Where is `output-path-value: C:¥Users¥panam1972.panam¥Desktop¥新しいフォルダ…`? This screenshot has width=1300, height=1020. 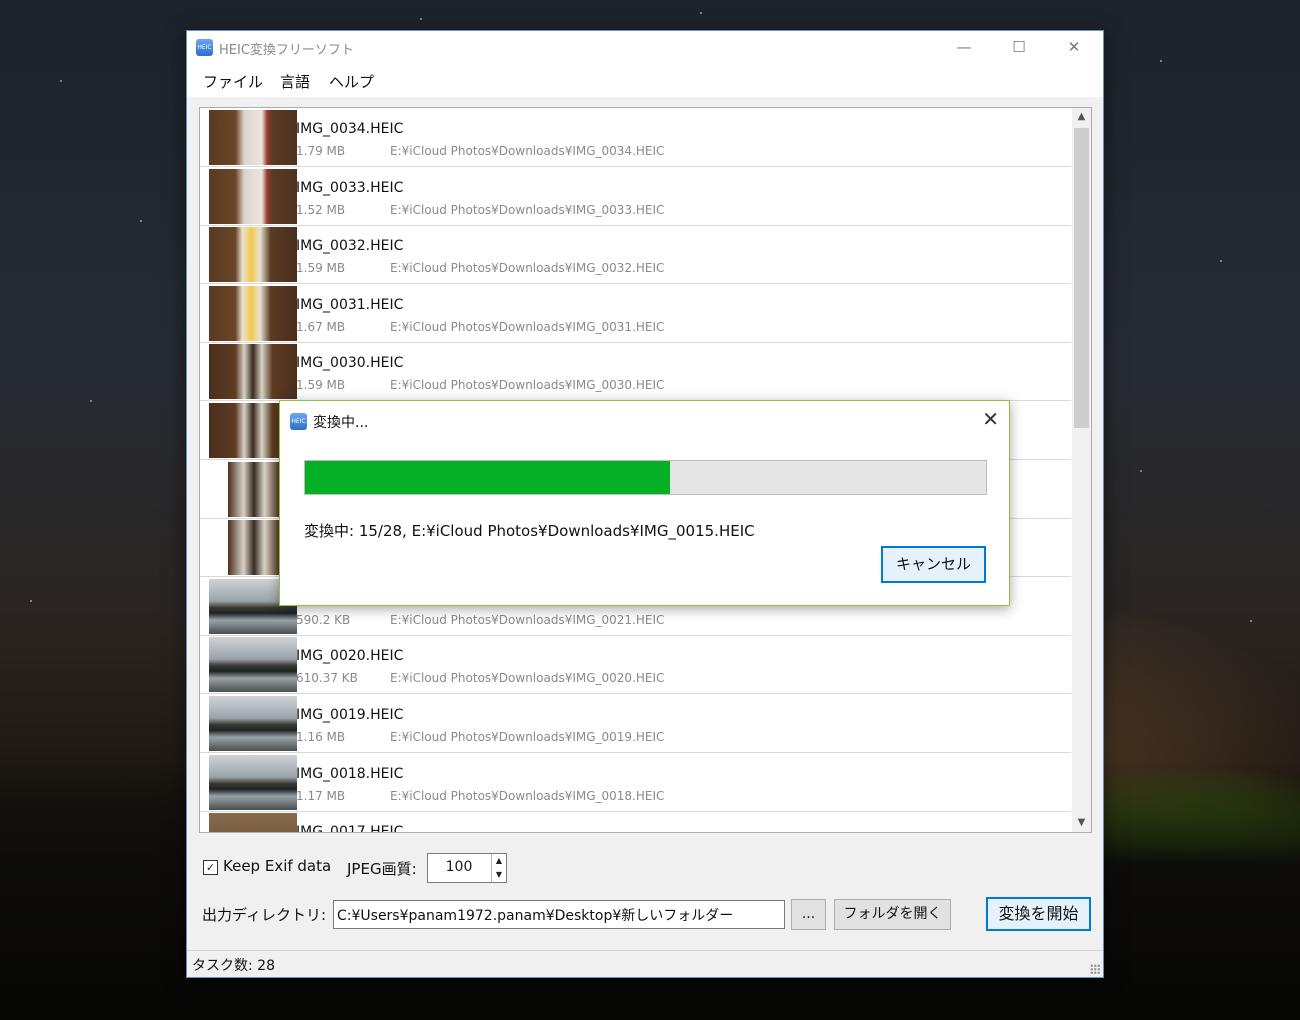 output-path-value: C:¥Users¥panam1972.panam¥Desktop¥新しいフォルダ… is located at coordinates (535, 916).